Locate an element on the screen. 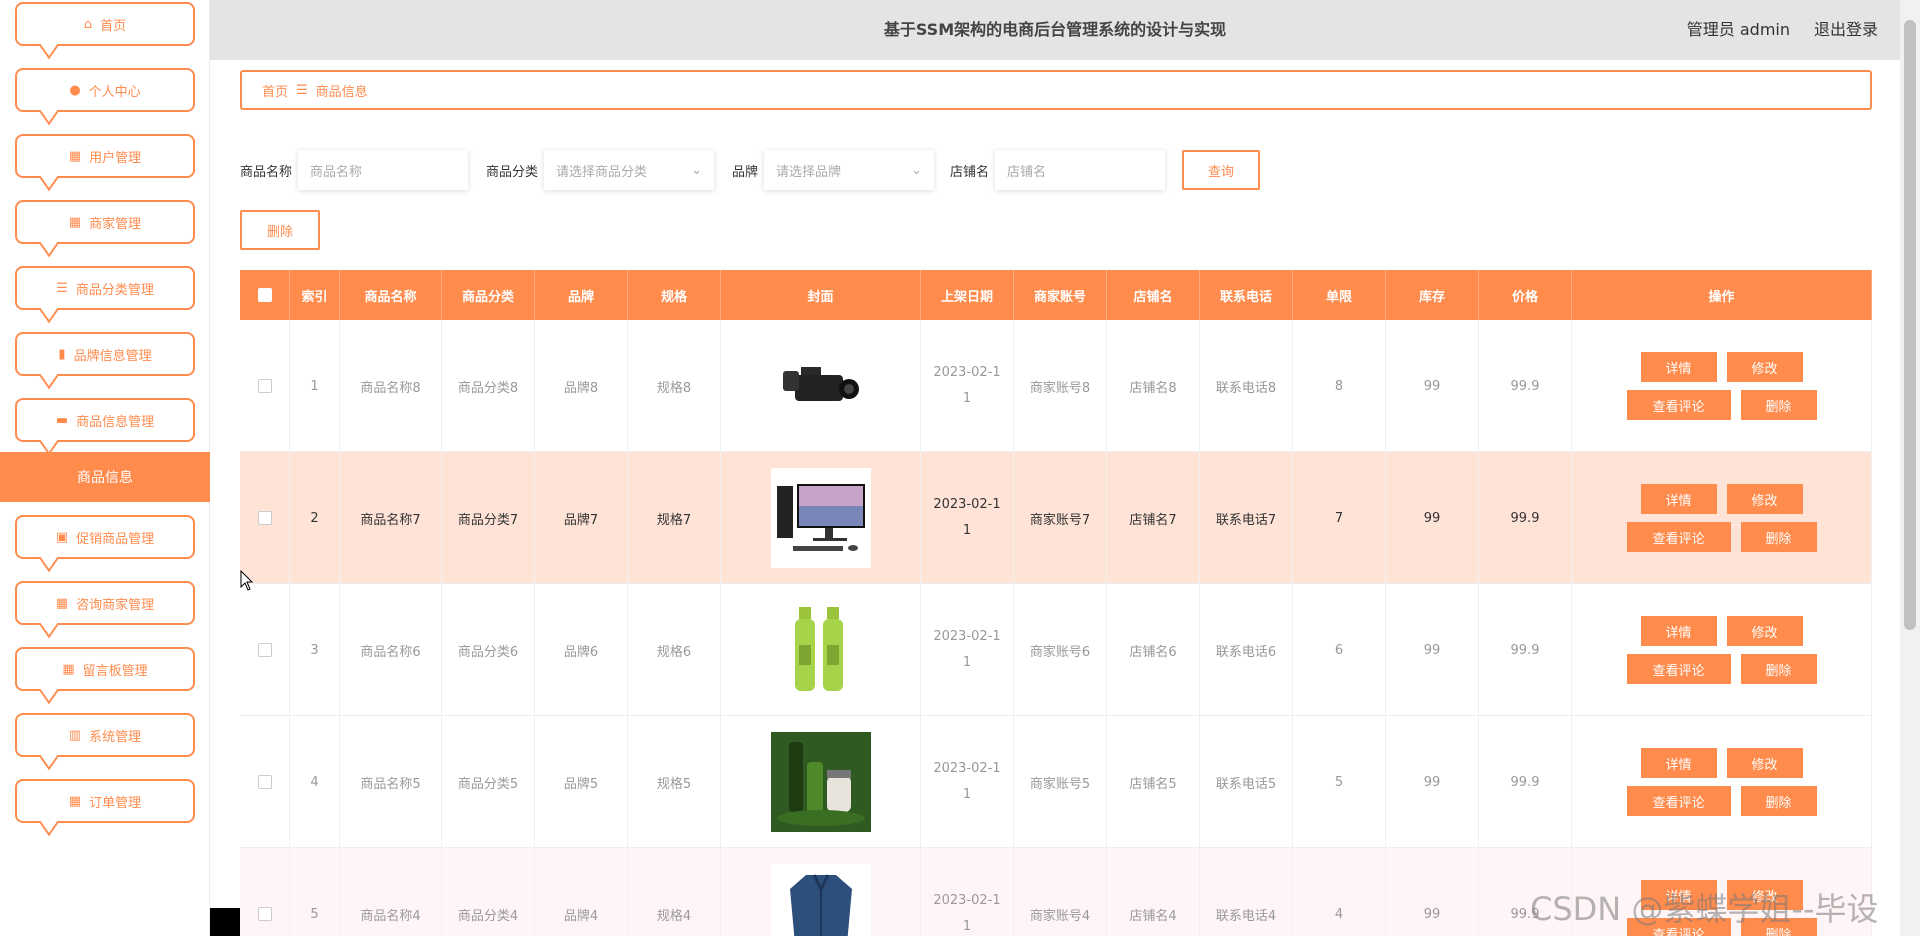  brand-select: 请选择品牌 ⌄ is located at coordinates (849, 170).